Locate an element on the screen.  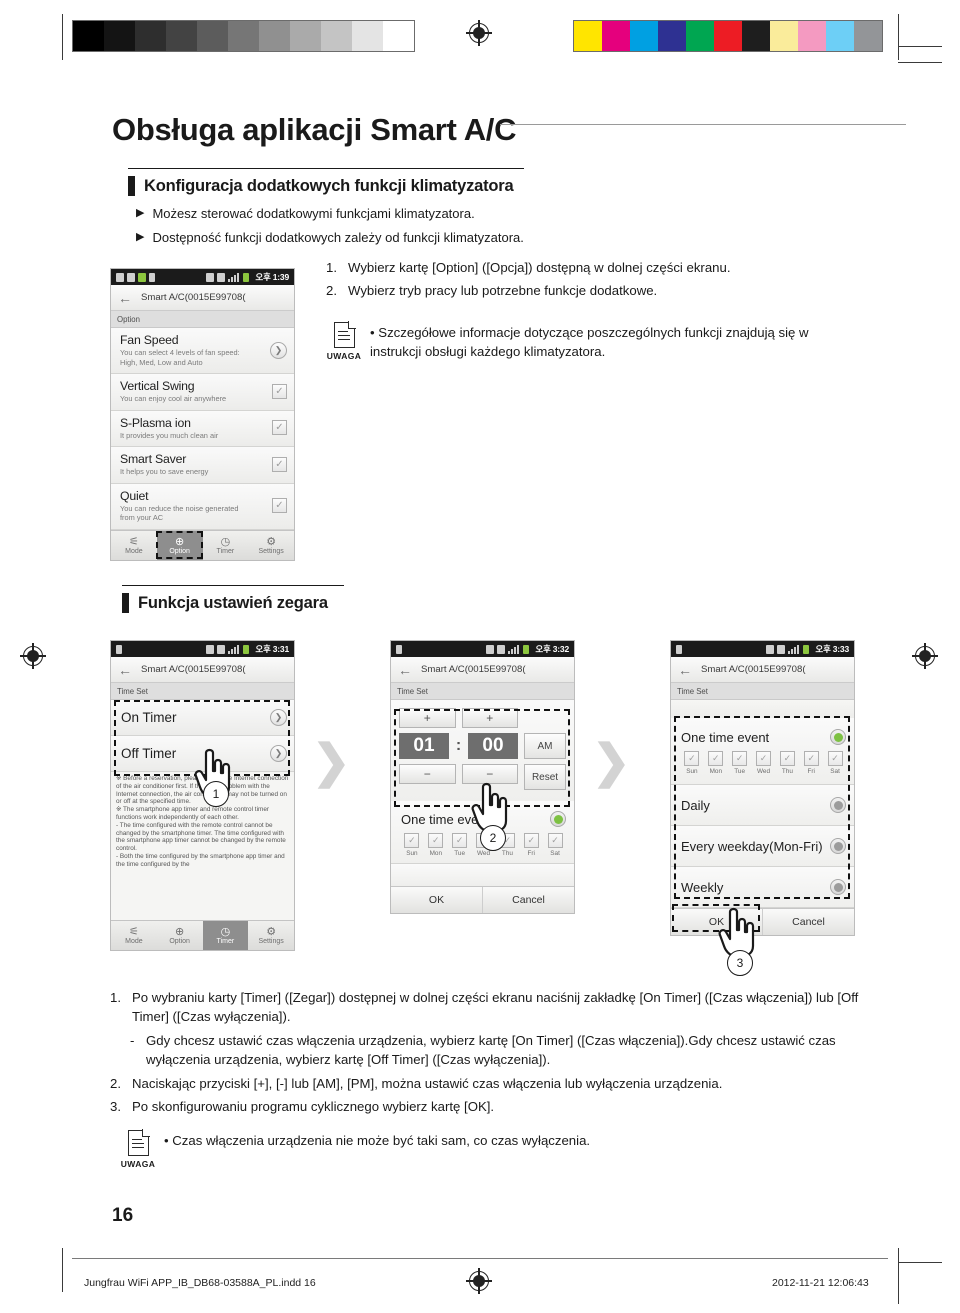
step-number: 2. is located at coordinates (331, 290).